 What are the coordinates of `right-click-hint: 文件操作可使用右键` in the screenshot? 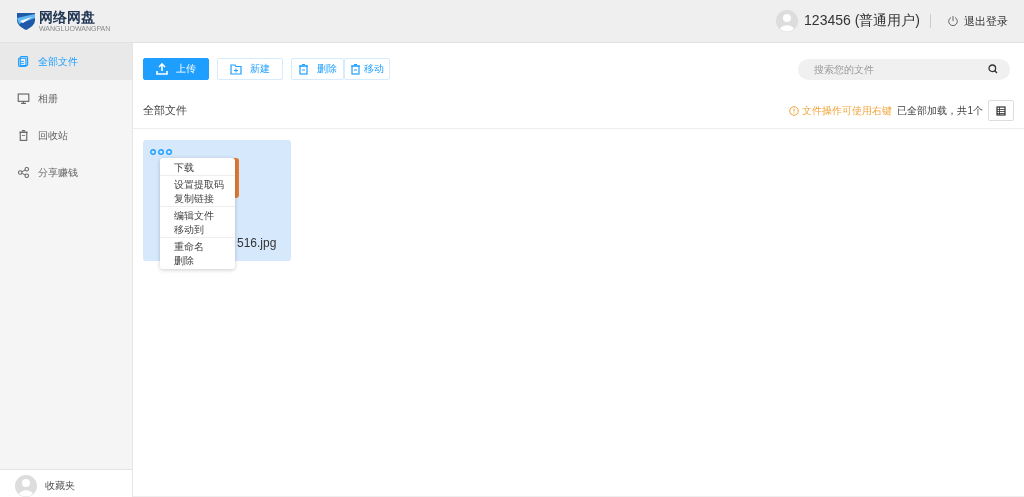 It's located at (847, 110).